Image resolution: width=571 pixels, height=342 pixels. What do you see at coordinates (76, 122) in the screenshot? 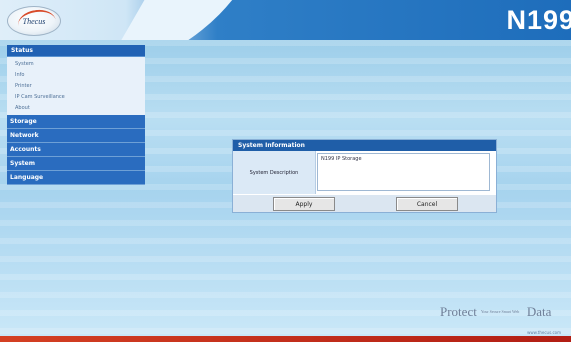
I see `menu-storage: Storage` at bounding box center [76, 122].